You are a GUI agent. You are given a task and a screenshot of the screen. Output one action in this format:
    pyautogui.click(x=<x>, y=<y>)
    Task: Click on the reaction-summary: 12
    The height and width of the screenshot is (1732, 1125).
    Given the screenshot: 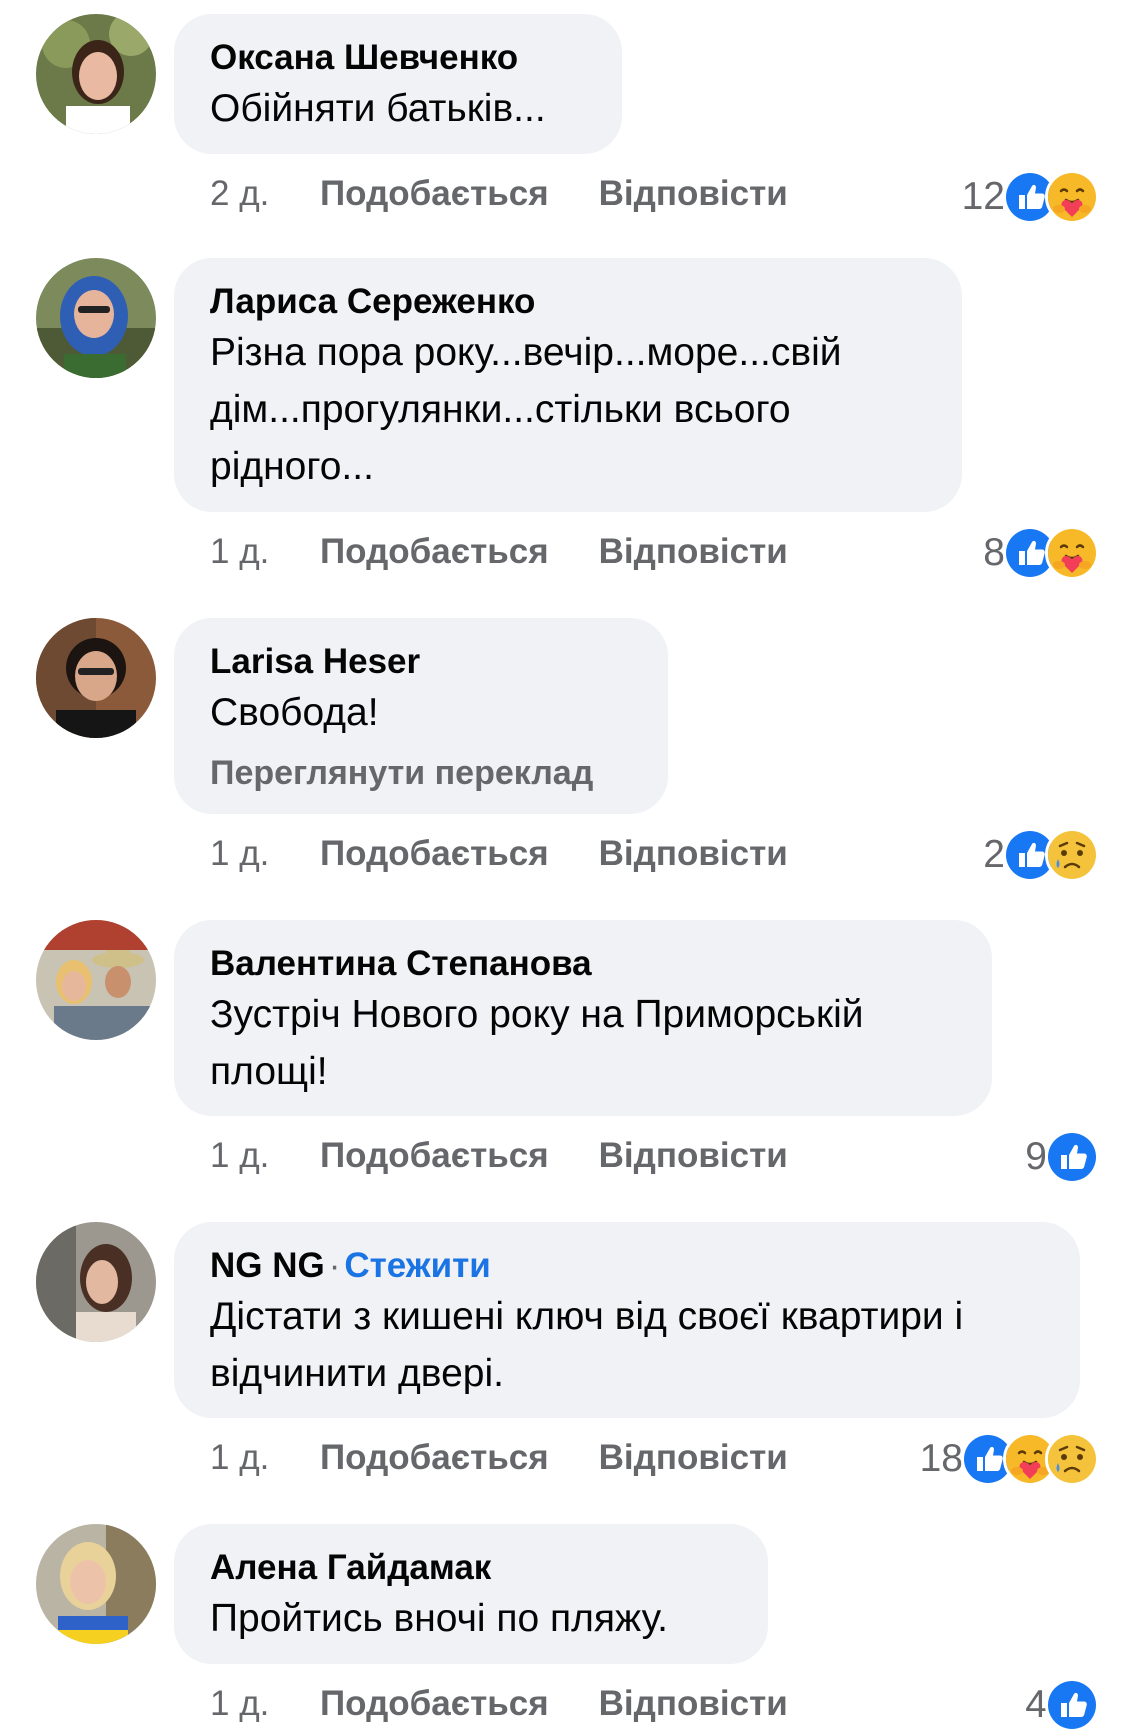 What is the action you would take?
    pyautogui.click(x=1030, y=197)
    